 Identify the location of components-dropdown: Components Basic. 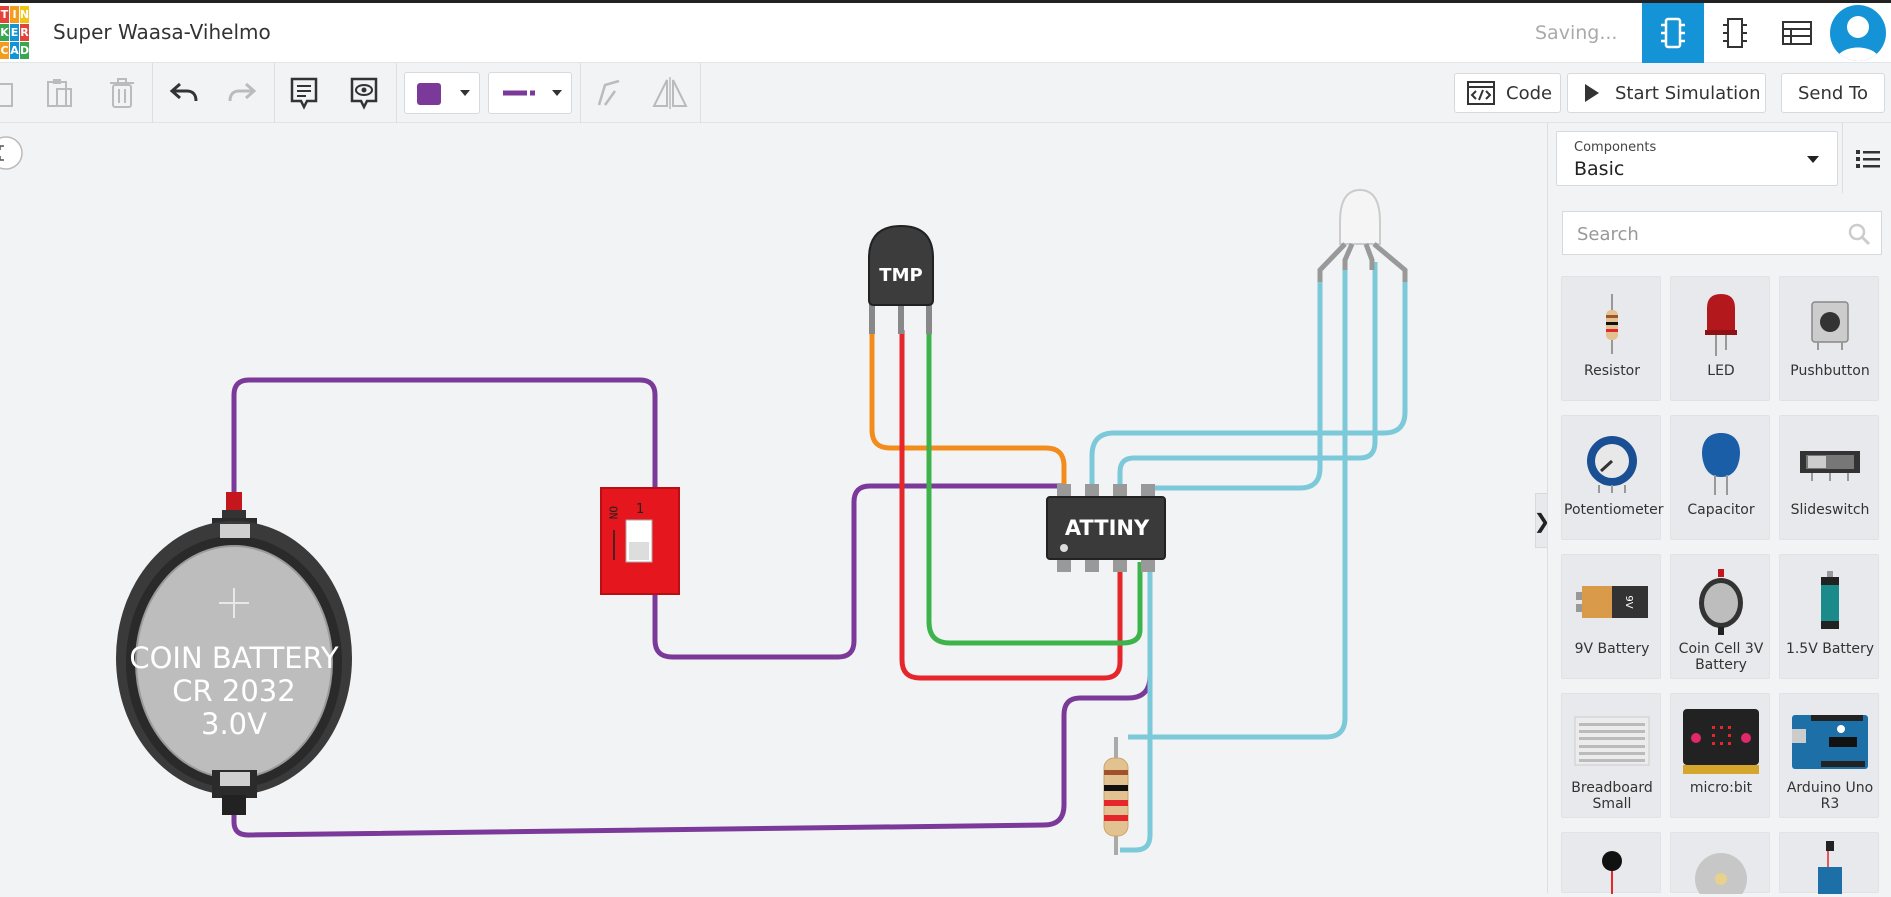
(1697, 158).